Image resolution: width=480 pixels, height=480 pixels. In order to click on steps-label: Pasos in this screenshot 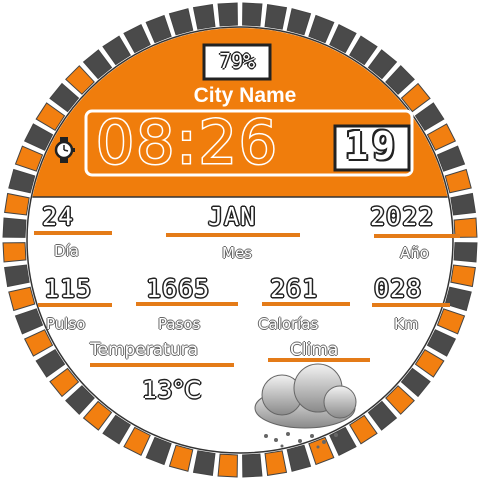, I will do `click(179, 324)`.